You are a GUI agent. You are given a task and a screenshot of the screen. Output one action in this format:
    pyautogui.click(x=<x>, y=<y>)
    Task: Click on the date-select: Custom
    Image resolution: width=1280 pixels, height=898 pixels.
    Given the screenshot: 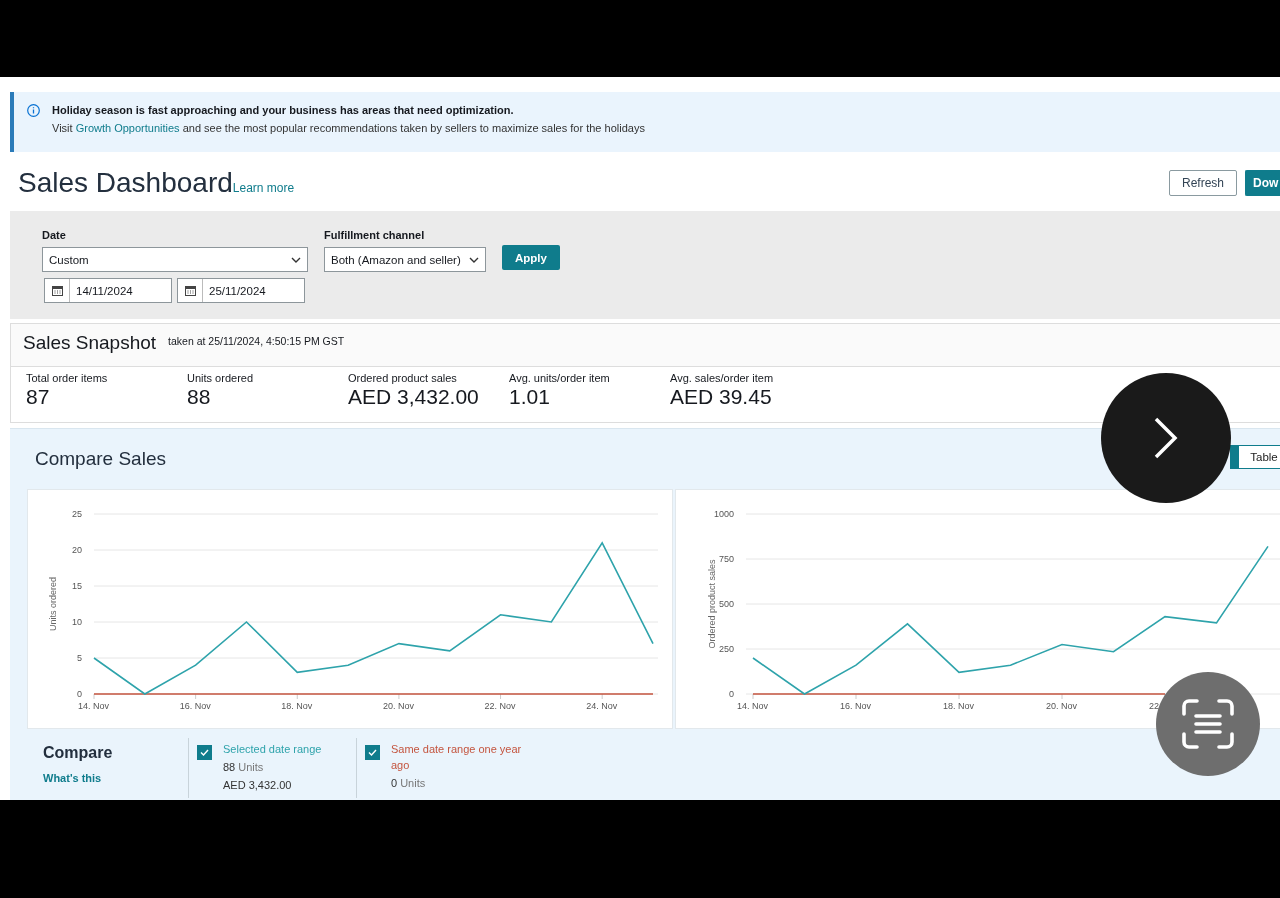 What is the action you would take?
    pyautogui.click(x=175, y=259)
    